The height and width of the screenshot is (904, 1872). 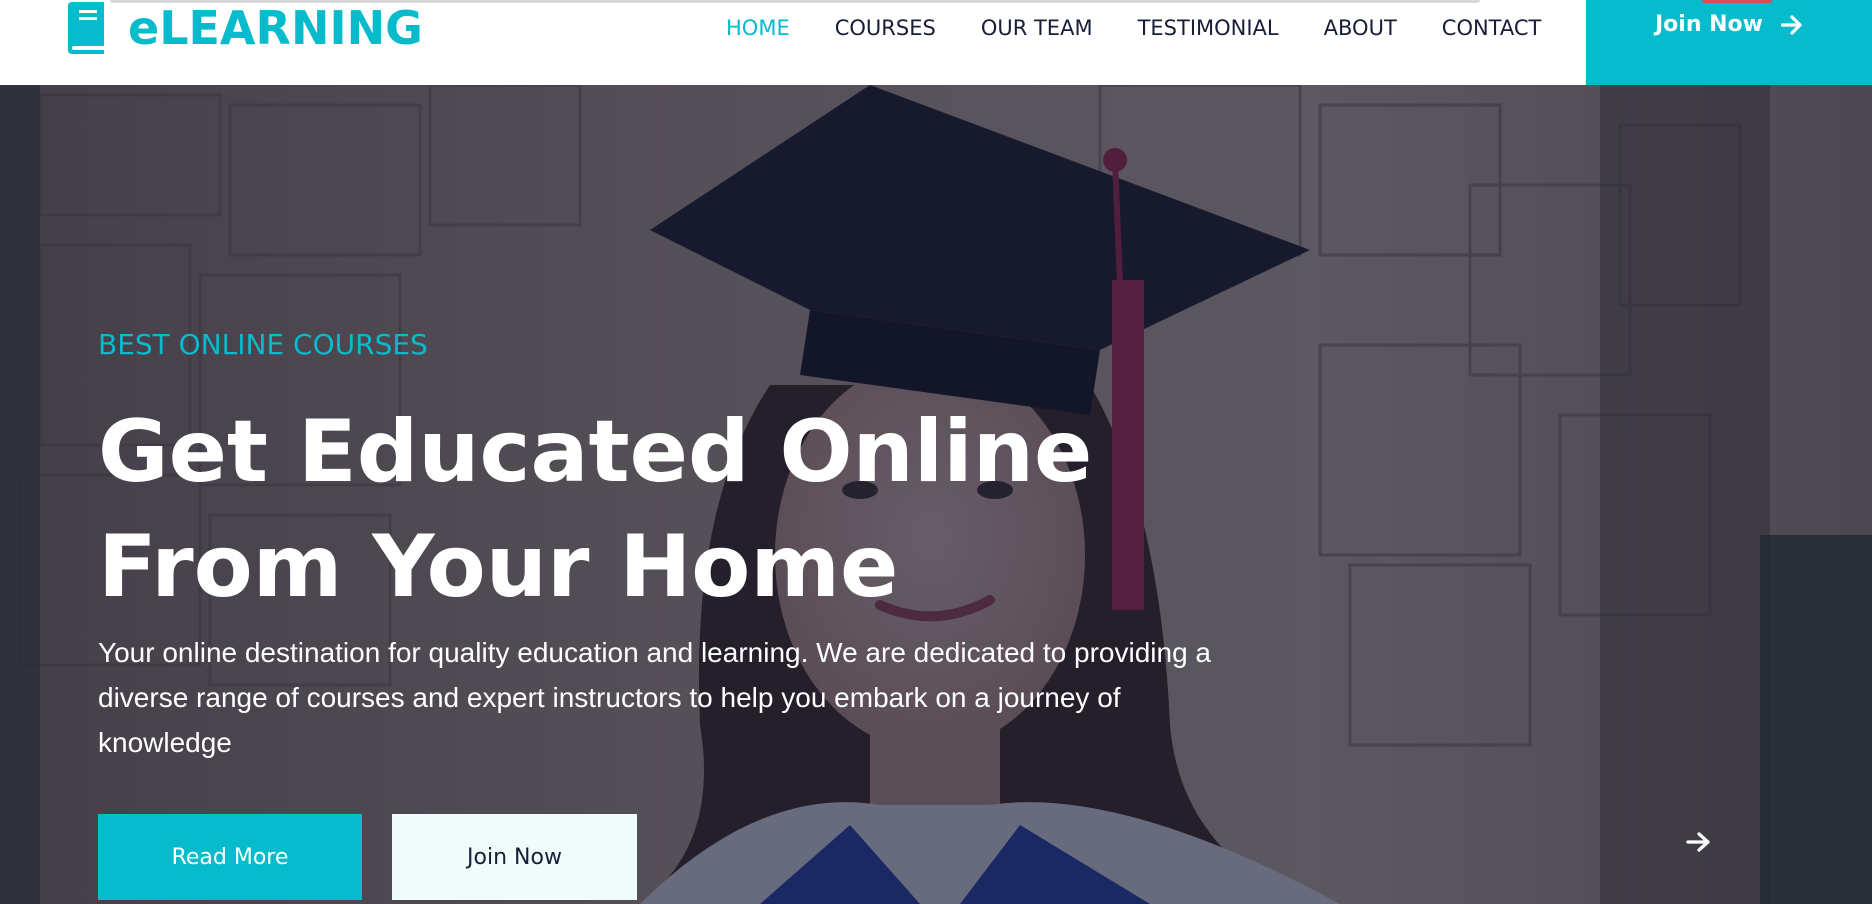 I want to click on join-now-hero-button: Join Now, so click(x=514, y=857).